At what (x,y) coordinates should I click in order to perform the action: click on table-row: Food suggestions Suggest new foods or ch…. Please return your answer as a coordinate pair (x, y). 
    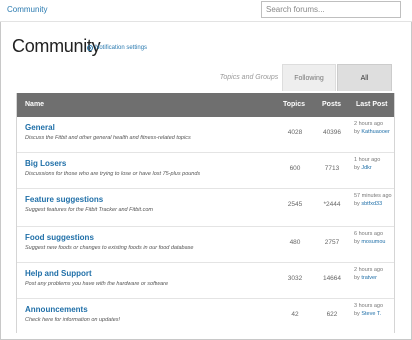
    Looking at the image, I should click on (205, 245).